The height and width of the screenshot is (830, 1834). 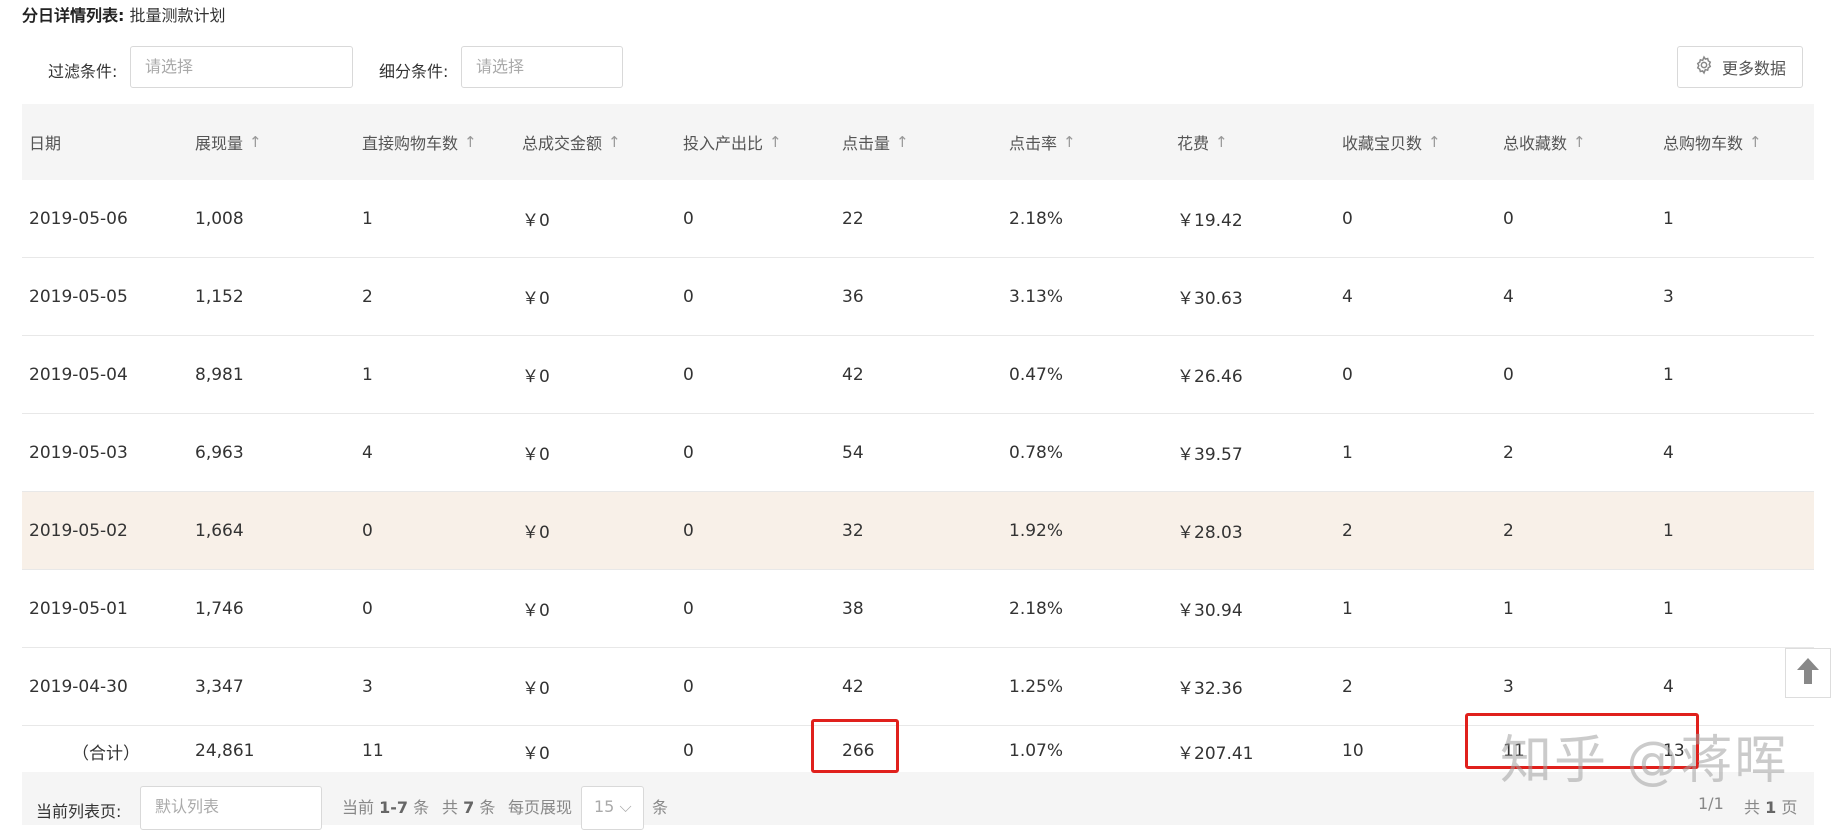 I want to click on plan-name: 批量测款计划, so click(x=177, y=15).